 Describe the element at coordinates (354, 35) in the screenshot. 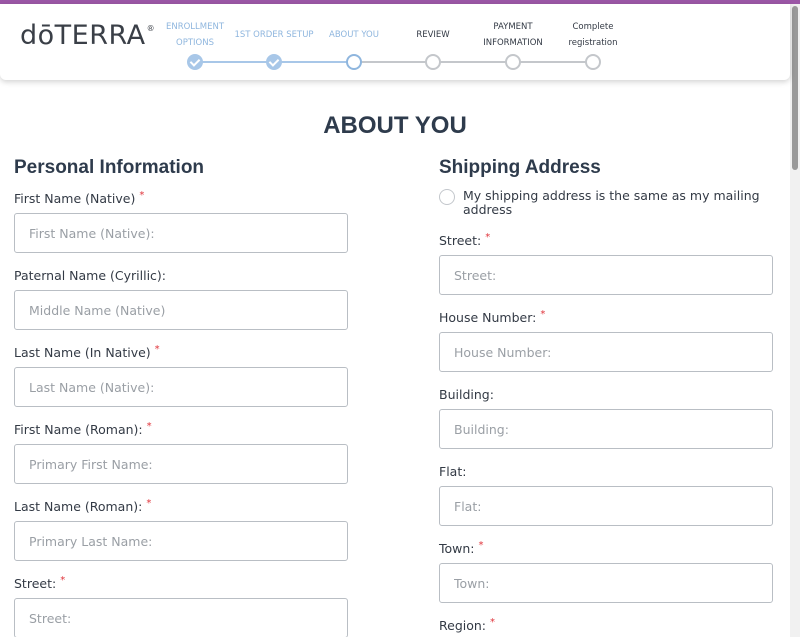

I see `step-label: ABOUT YOU` at that location.